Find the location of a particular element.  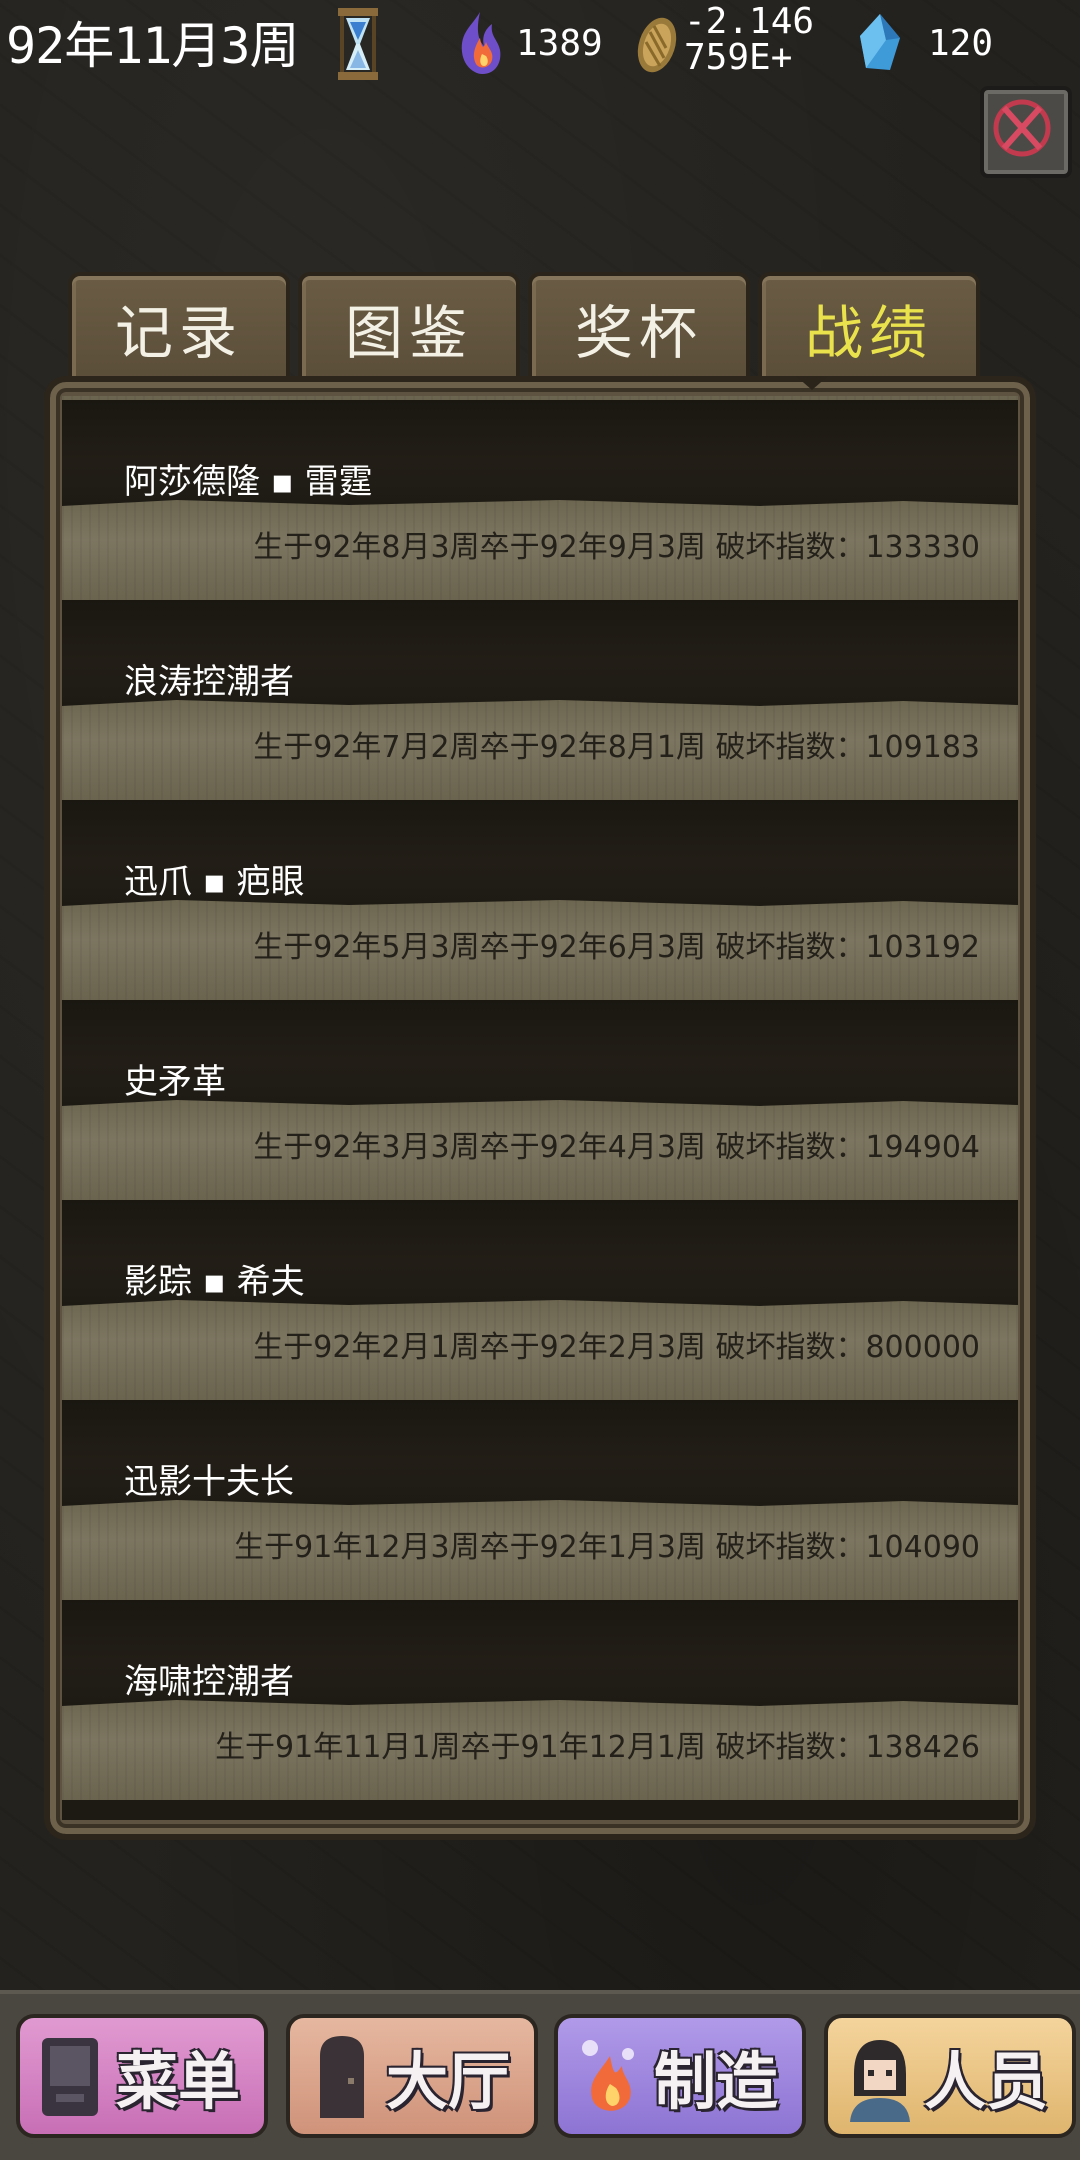

tab-encyclopedia: 图鉴 is located at coordinates (409, 326).